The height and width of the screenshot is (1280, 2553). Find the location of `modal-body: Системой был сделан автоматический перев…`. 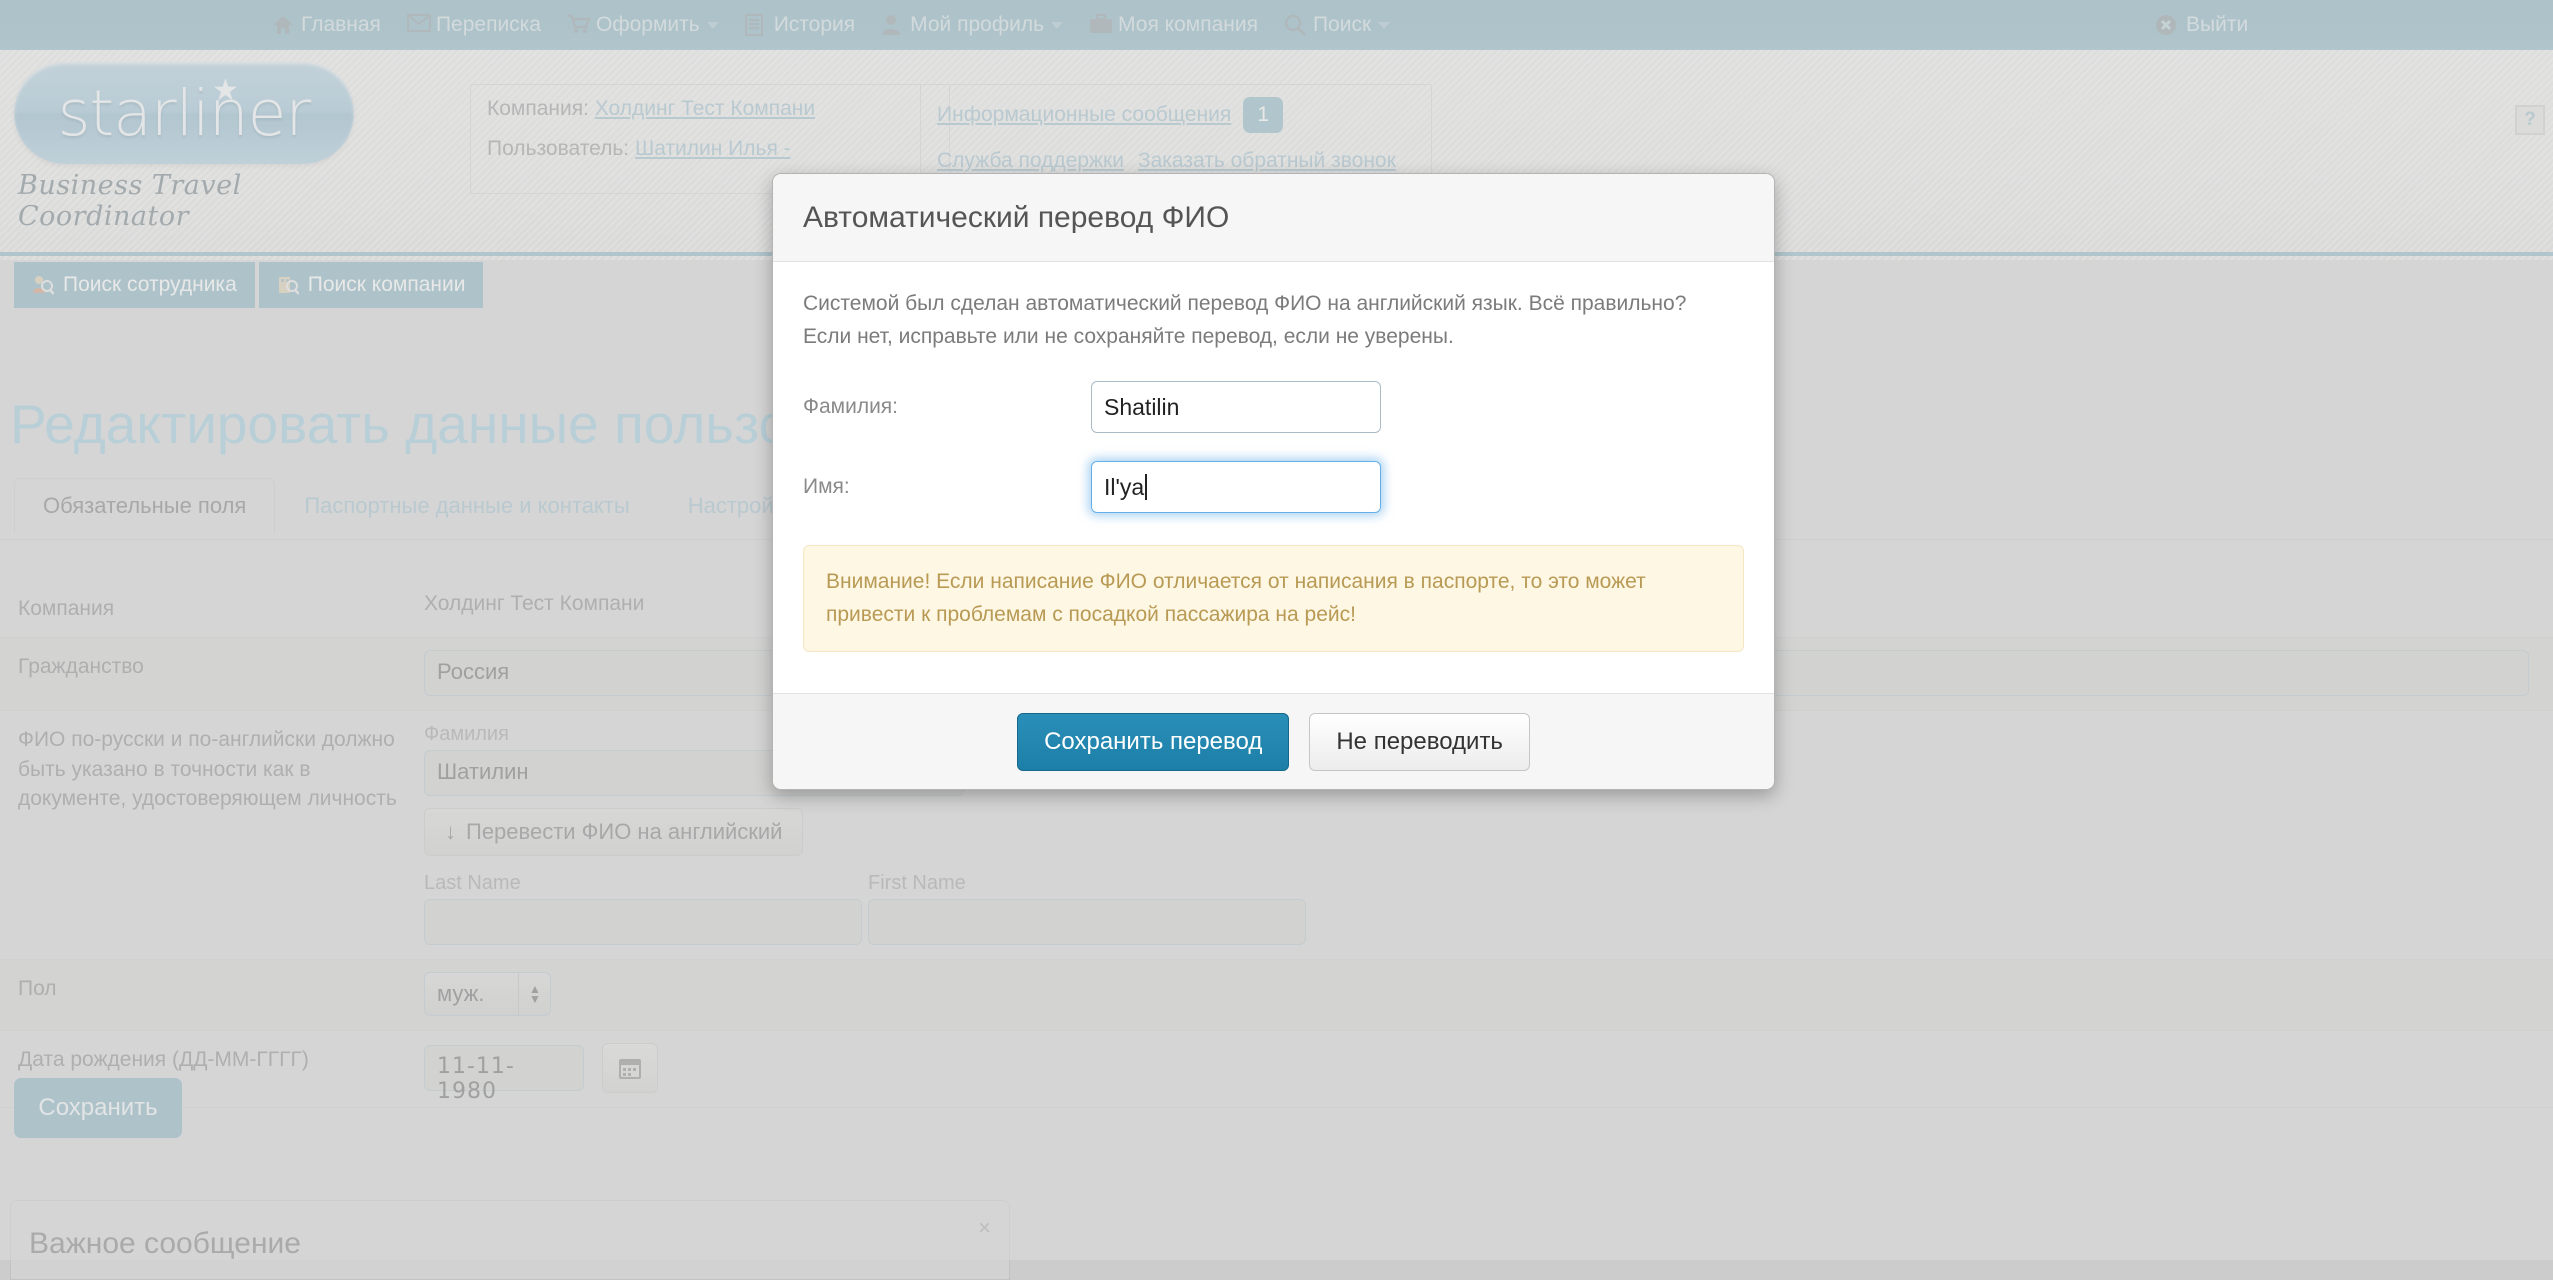

modal-body: Системой был сделан автоматический перев… is located at coordinates (1273, 477).